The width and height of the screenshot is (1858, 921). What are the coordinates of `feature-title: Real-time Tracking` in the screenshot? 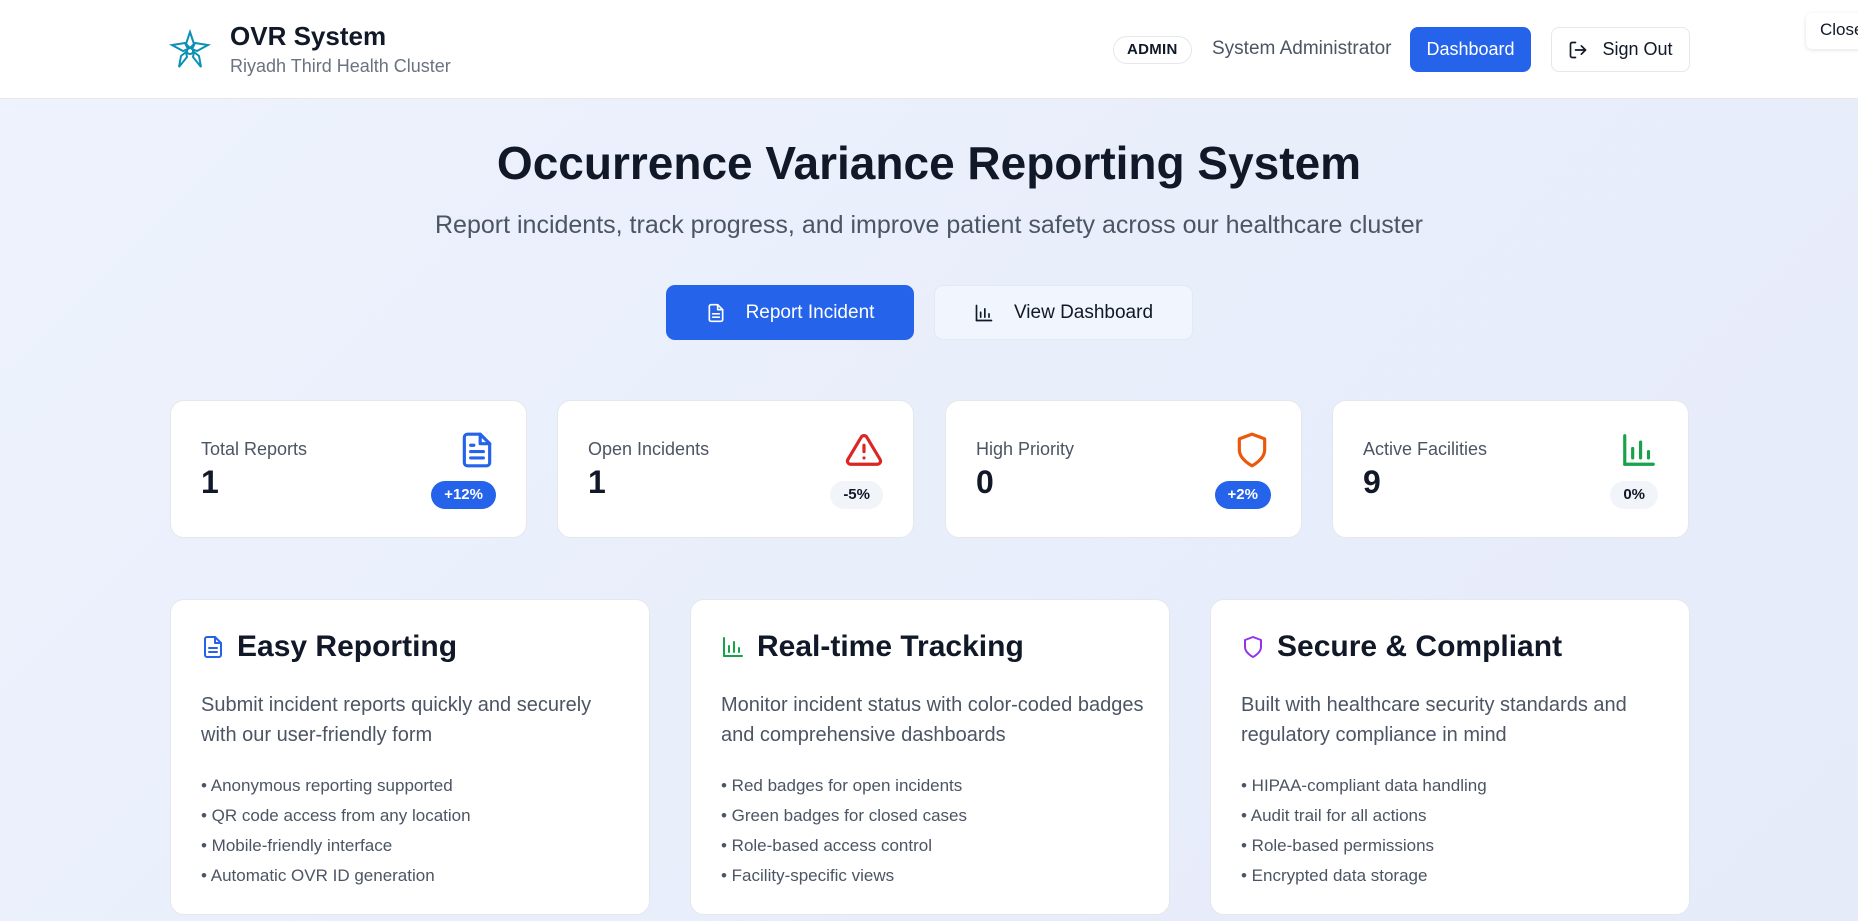 It's located at (890, 646).